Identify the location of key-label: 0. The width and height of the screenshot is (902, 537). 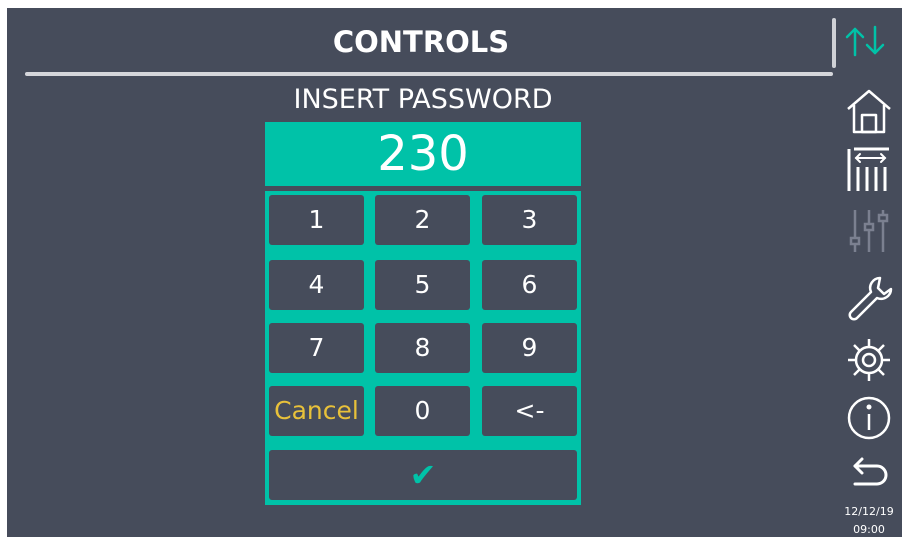
(422, 410).